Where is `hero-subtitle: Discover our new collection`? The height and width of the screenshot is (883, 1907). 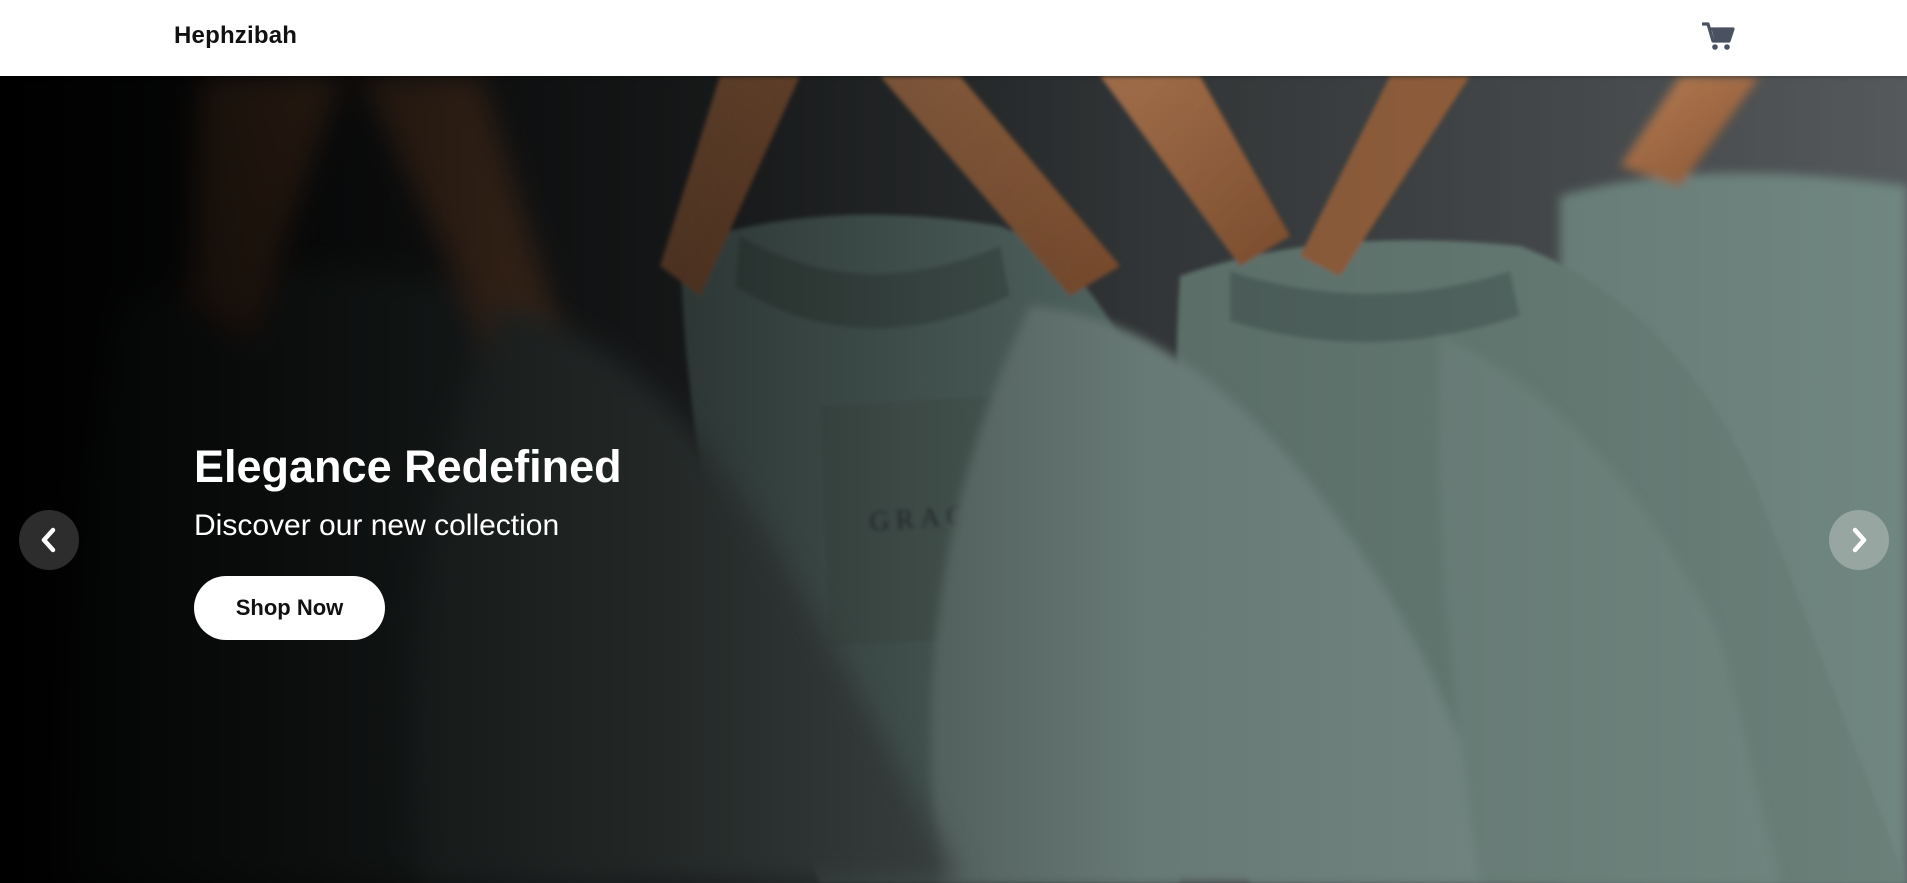 hero-subtitle: Discover our new collection is located at coordinates (377, 525).